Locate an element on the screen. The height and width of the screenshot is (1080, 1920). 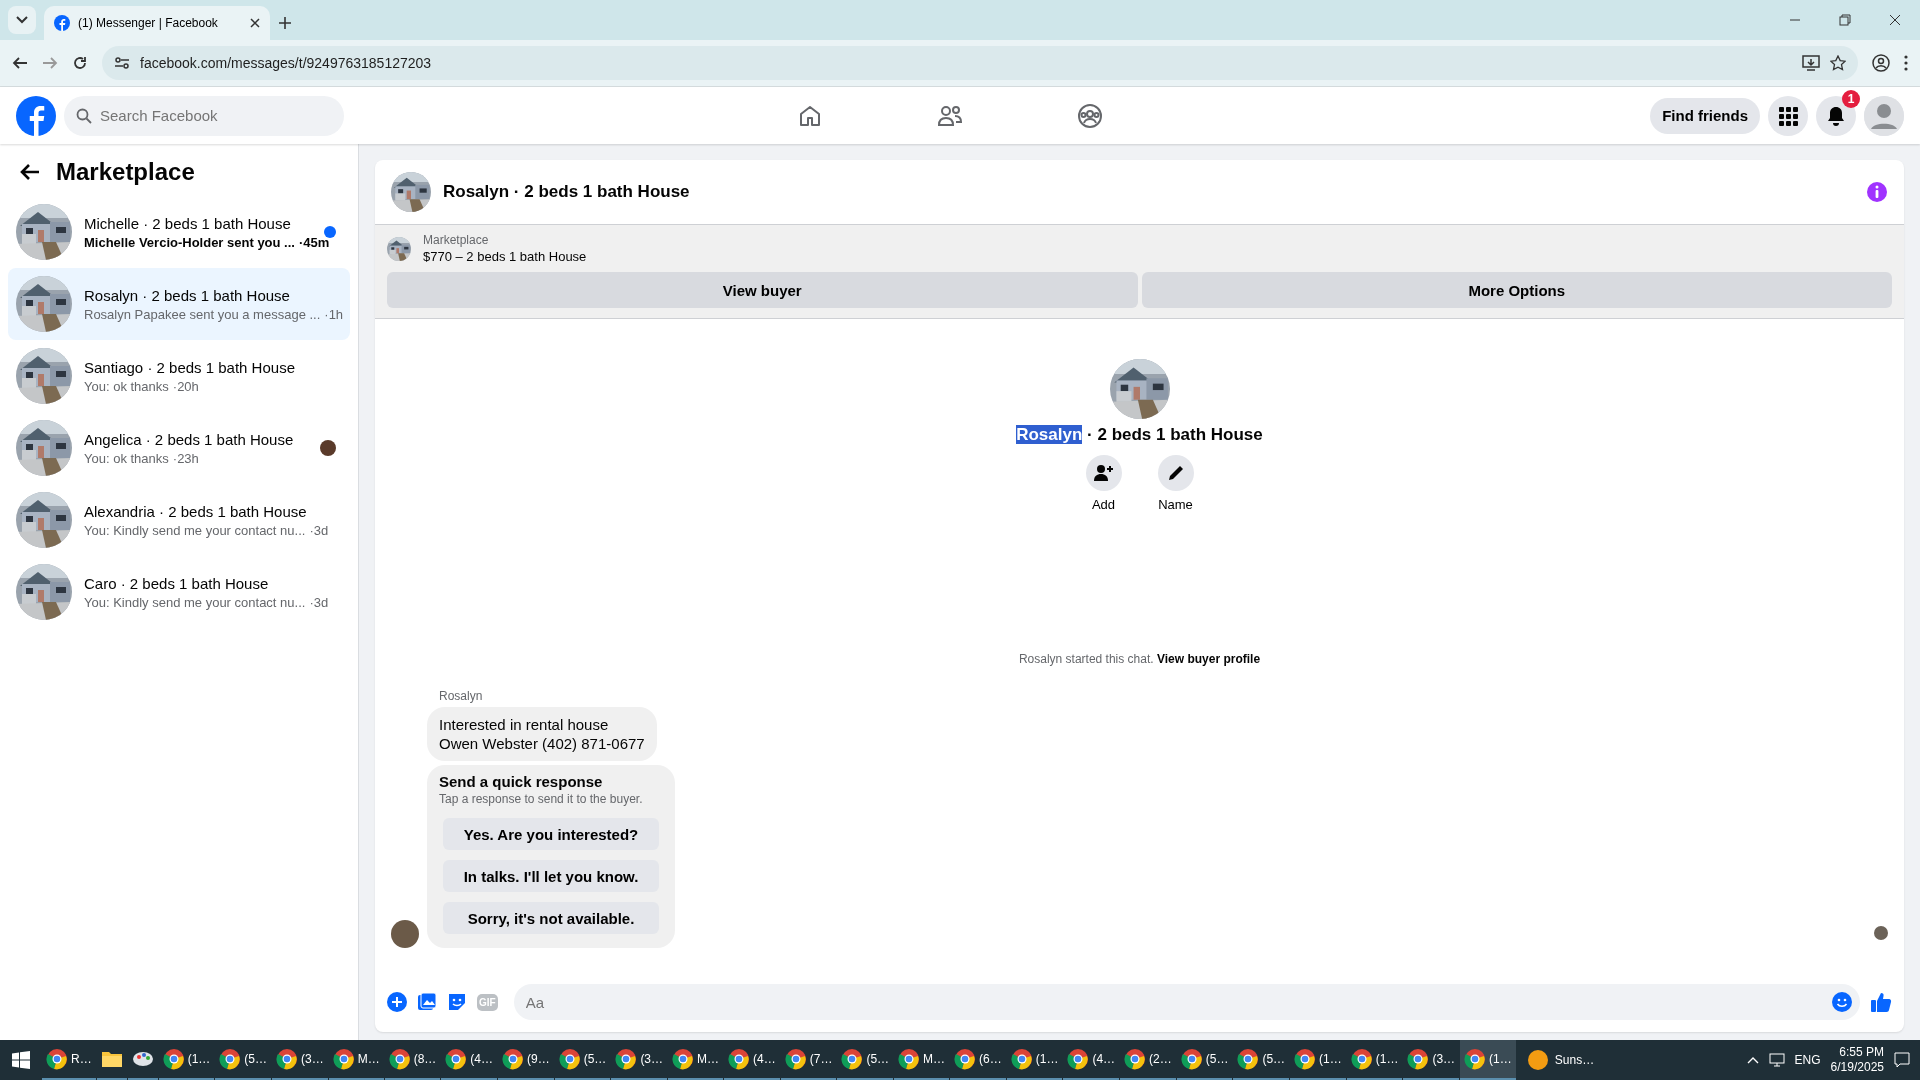
message-time: ·45m is located at coordinates (314, 242).